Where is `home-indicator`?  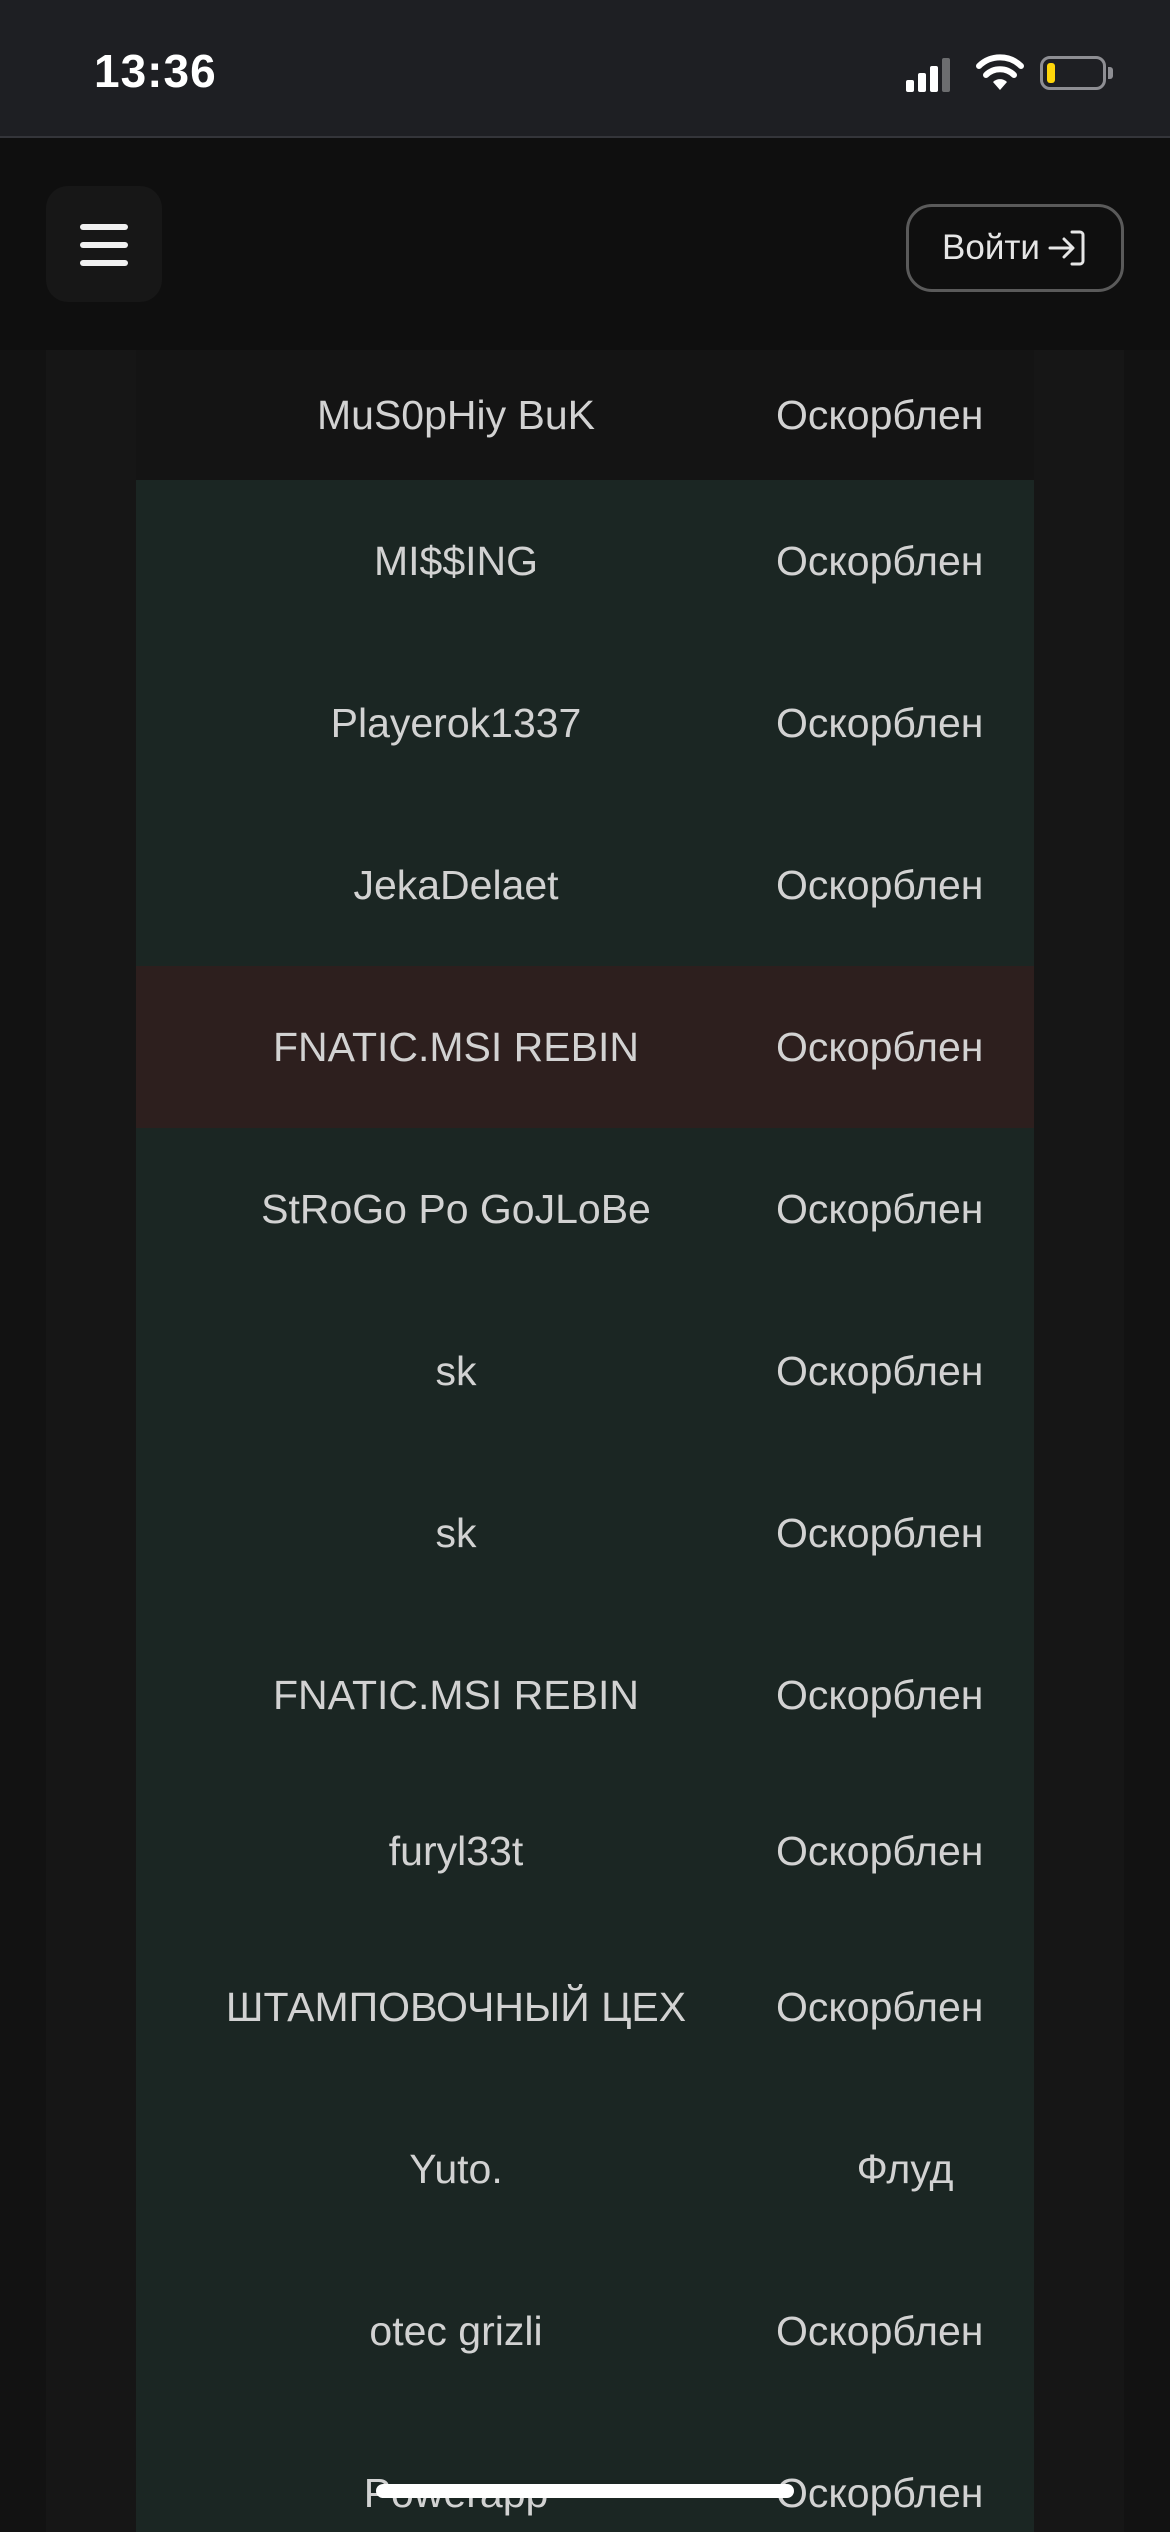
home-indicator is located at coordinates (585, 2491).